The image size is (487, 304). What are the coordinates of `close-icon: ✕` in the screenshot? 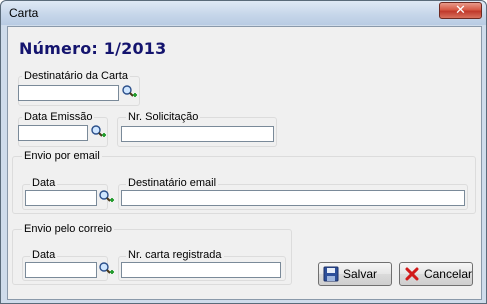 It's located at (460, 10).